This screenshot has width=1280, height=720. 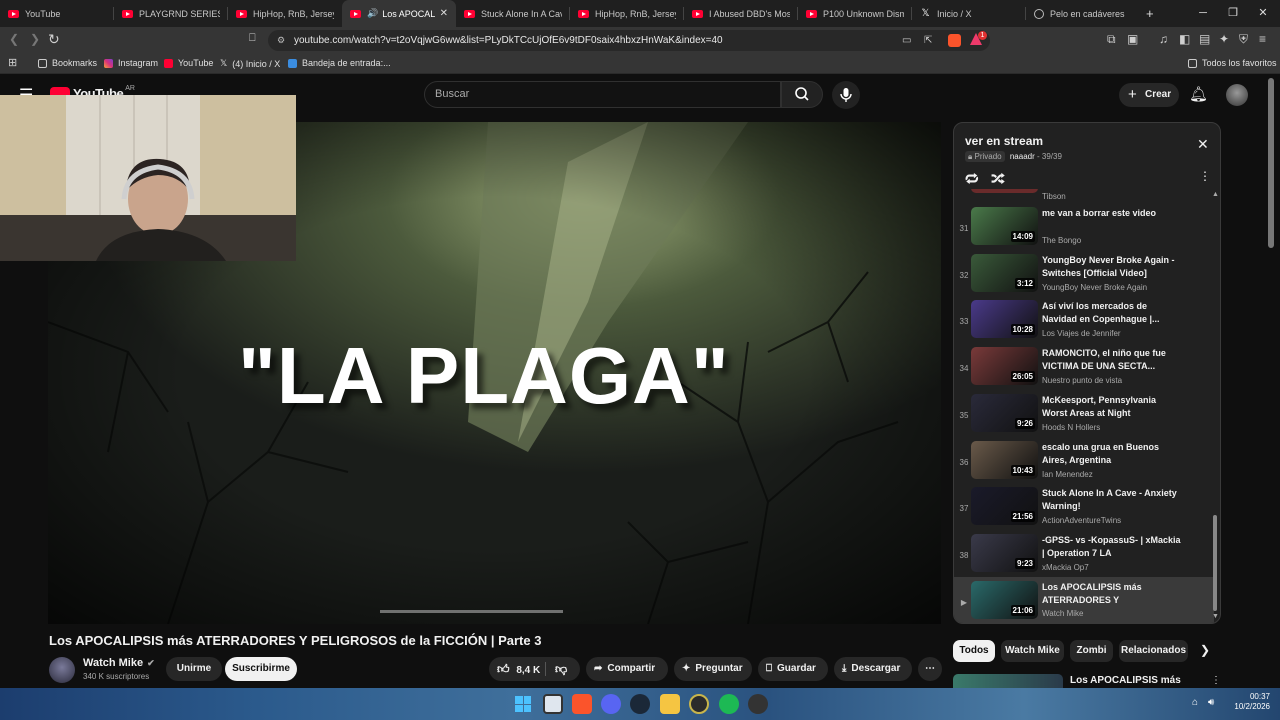 I want to click on reload-icon: ↻, so click(x=54, y=39).